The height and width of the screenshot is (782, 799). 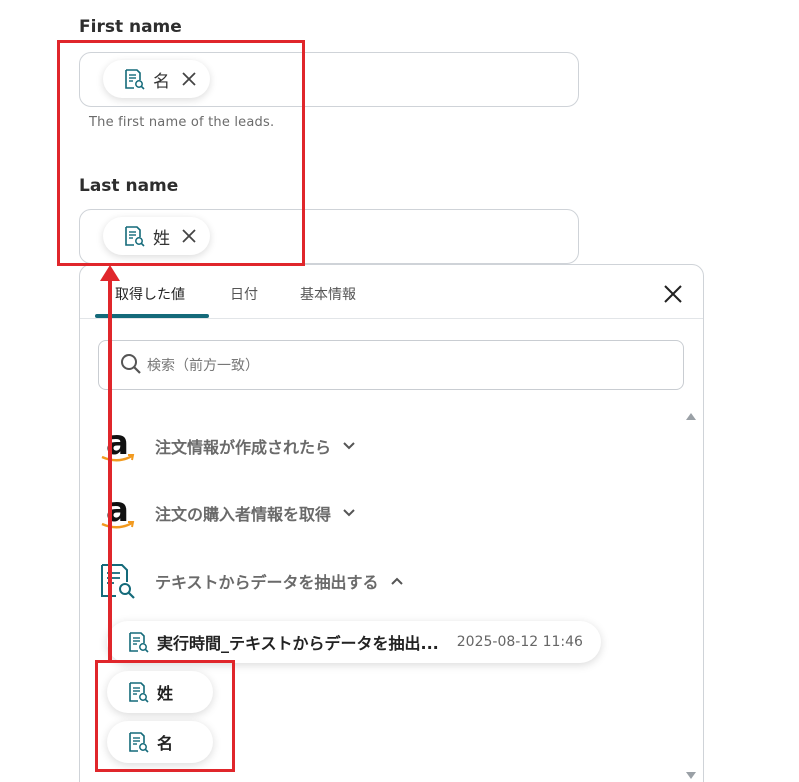 I want to click on value-execution-time: 実行時間_テキストからデータを抽出... 2025-08-12 11:46, so click(x=354, y=642).